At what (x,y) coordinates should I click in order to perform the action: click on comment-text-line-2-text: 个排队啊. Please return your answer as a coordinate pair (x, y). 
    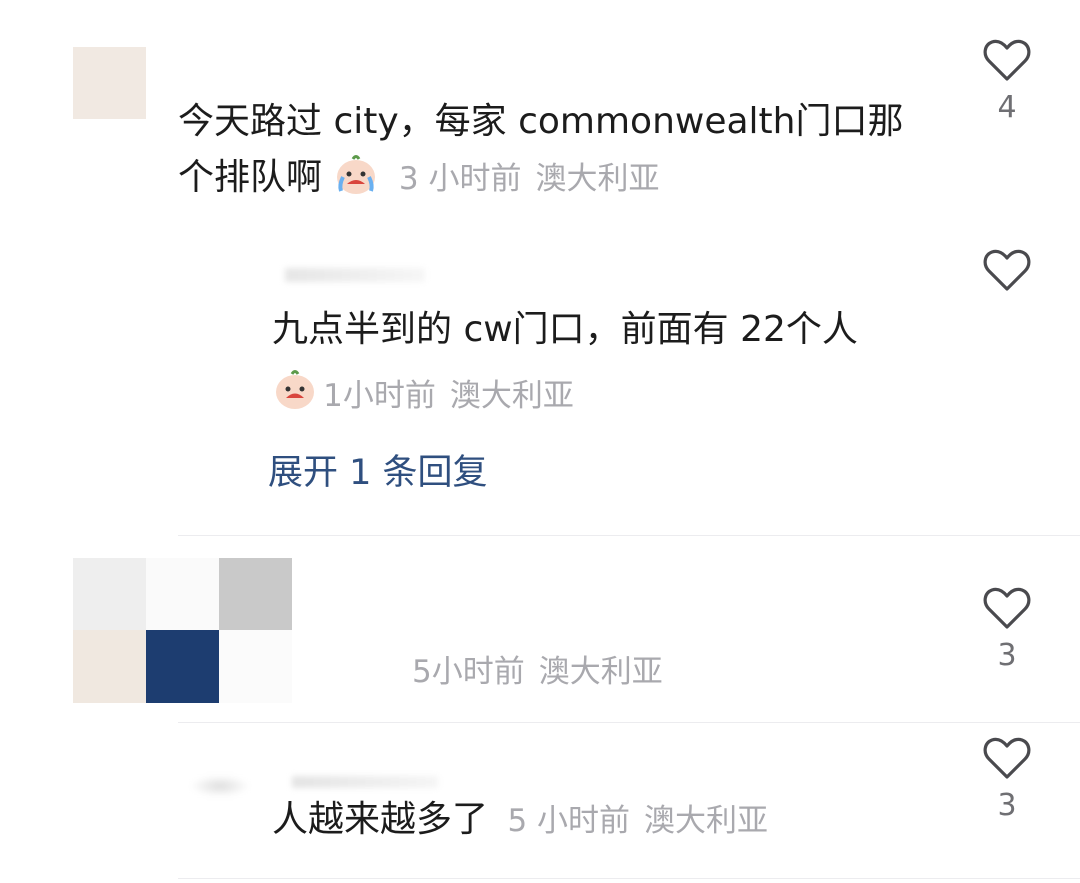
    Looking at the image, I should click on (250, 177).